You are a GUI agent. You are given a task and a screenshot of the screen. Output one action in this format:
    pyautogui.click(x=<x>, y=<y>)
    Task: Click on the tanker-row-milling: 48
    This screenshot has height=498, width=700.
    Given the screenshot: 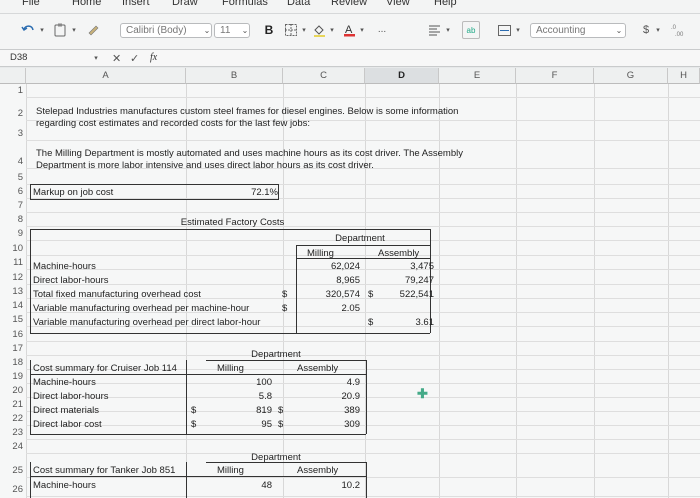 What is the action you would take?
    pyautogui.click(x=239, y=486)
    